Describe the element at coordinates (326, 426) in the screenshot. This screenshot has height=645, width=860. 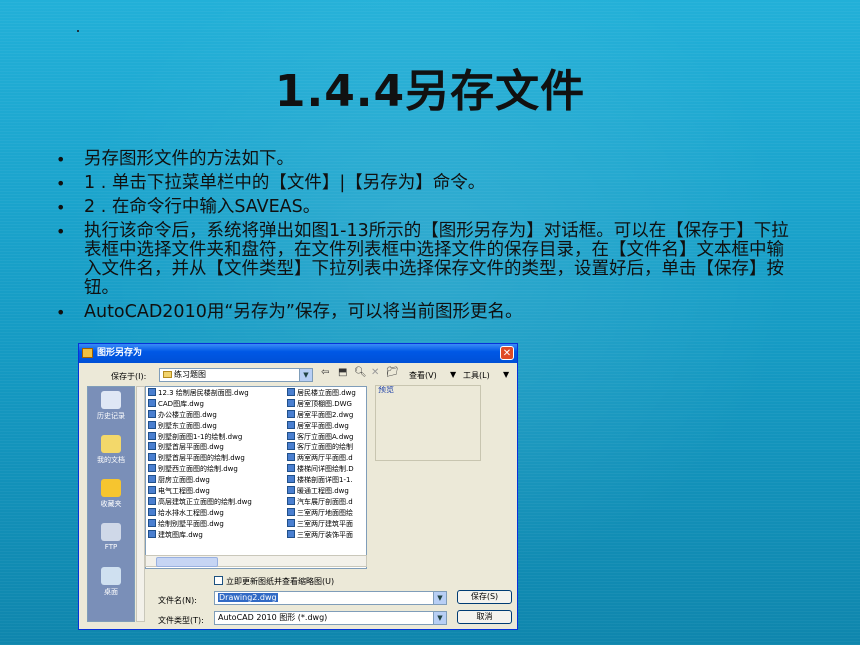
I see `list-item: 居室平面图.dwg` at that location.